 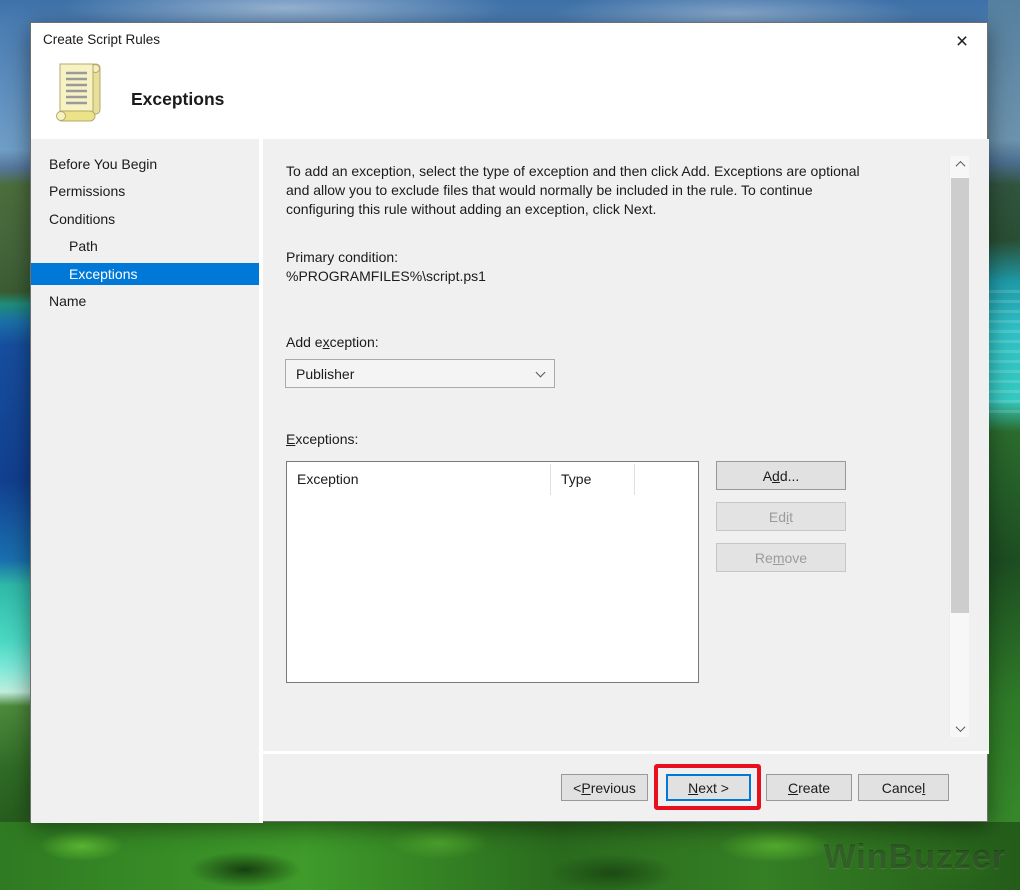 I want to click on previous-button: < Previous, so click(x=604, y=787).